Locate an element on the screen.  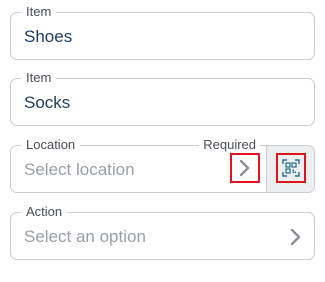
action-chevron-button is located at coordinates (296, 237).